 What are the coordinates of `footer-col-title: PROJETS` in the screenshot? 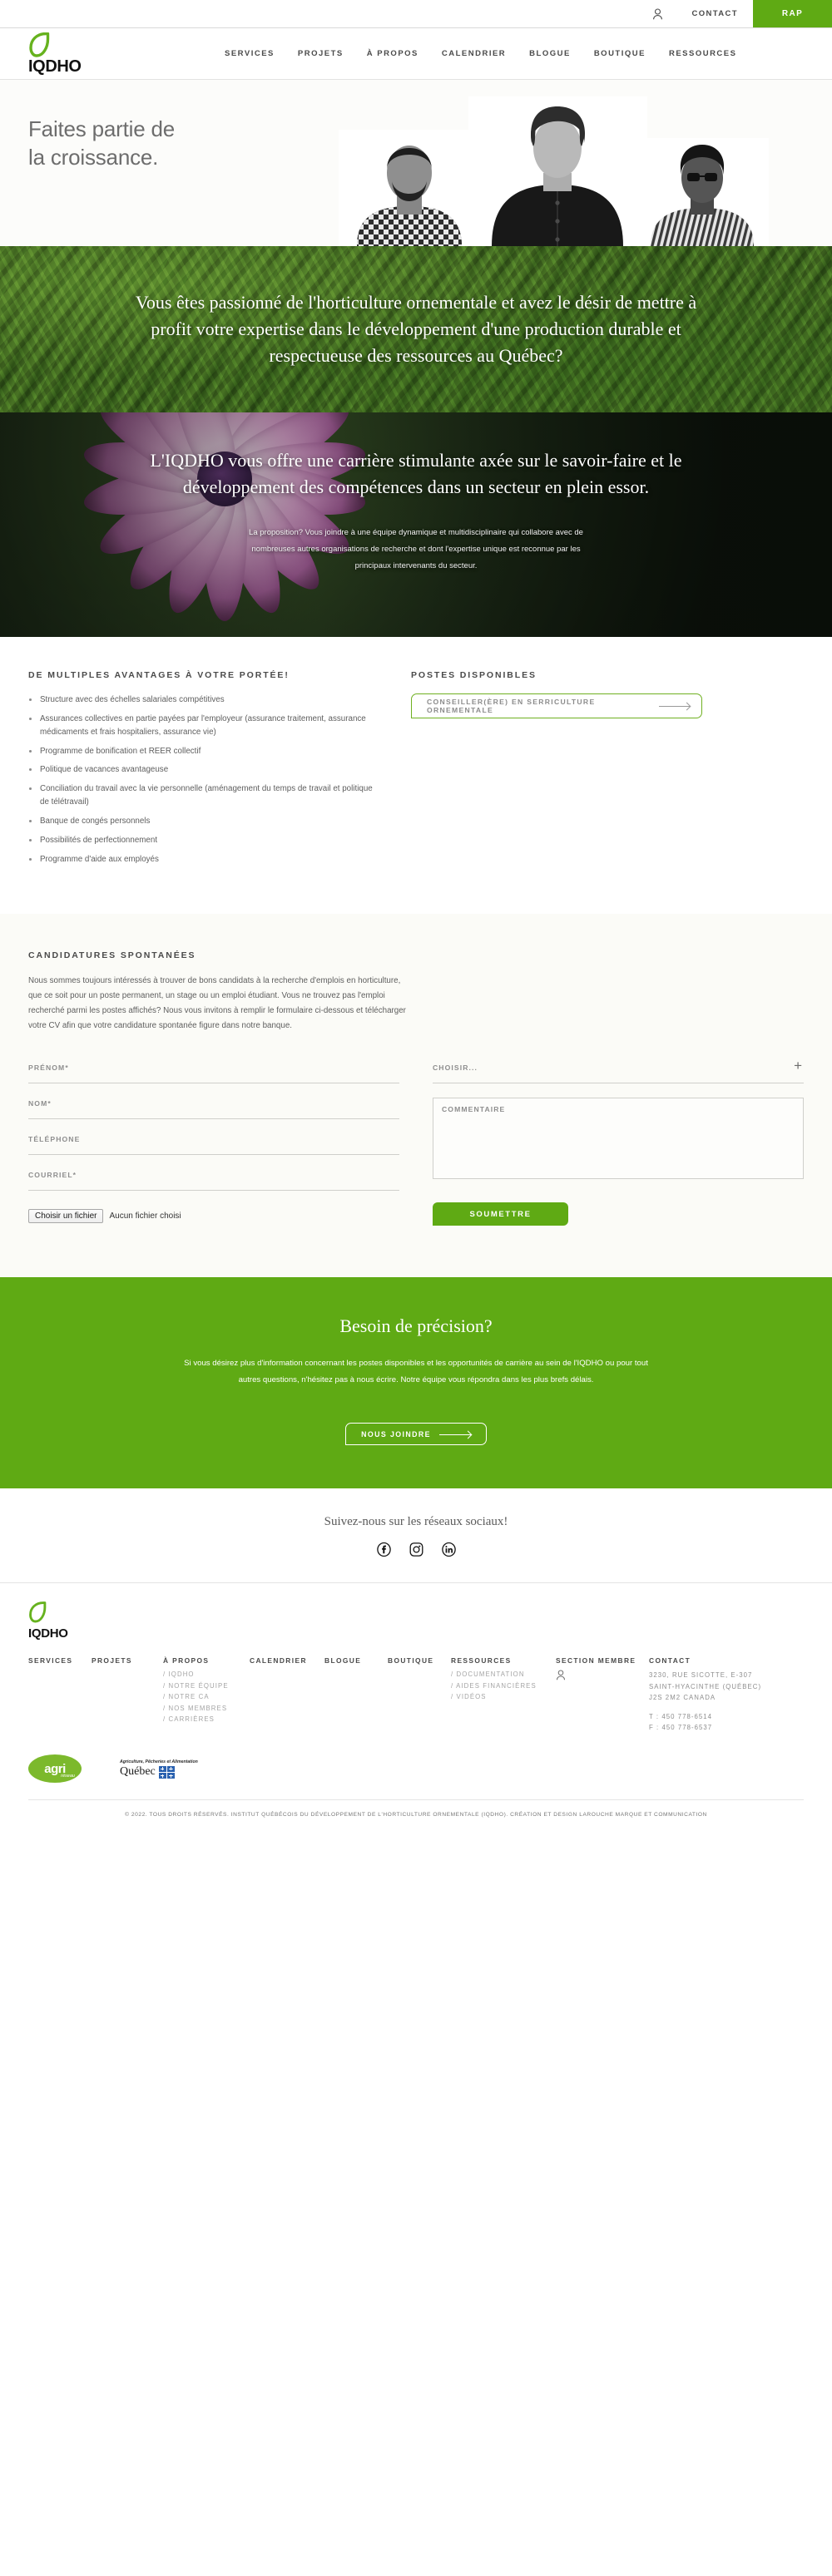 It's located at (121, 1660).